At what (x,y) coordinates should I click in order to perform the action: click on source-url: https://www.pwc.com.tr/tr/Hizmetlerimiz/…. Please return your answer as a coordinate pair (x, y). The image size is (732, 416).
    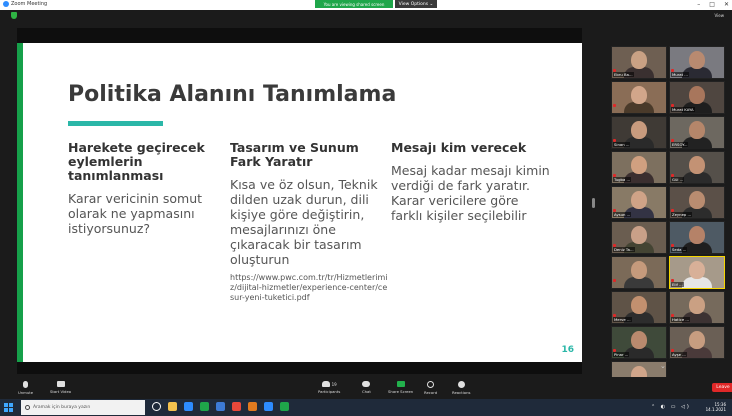
    Looking at the image, I should click on (309, 287).